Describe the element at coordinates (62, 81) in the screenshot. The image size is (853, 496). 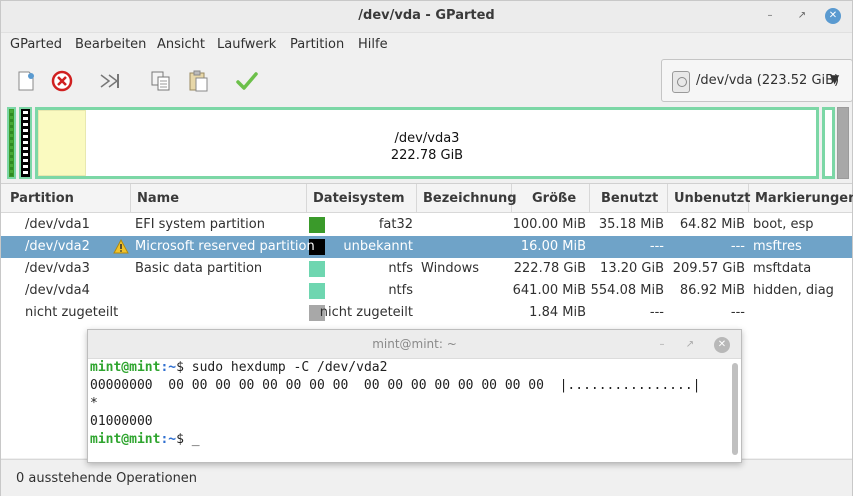
I see `delete-icon` at that location.